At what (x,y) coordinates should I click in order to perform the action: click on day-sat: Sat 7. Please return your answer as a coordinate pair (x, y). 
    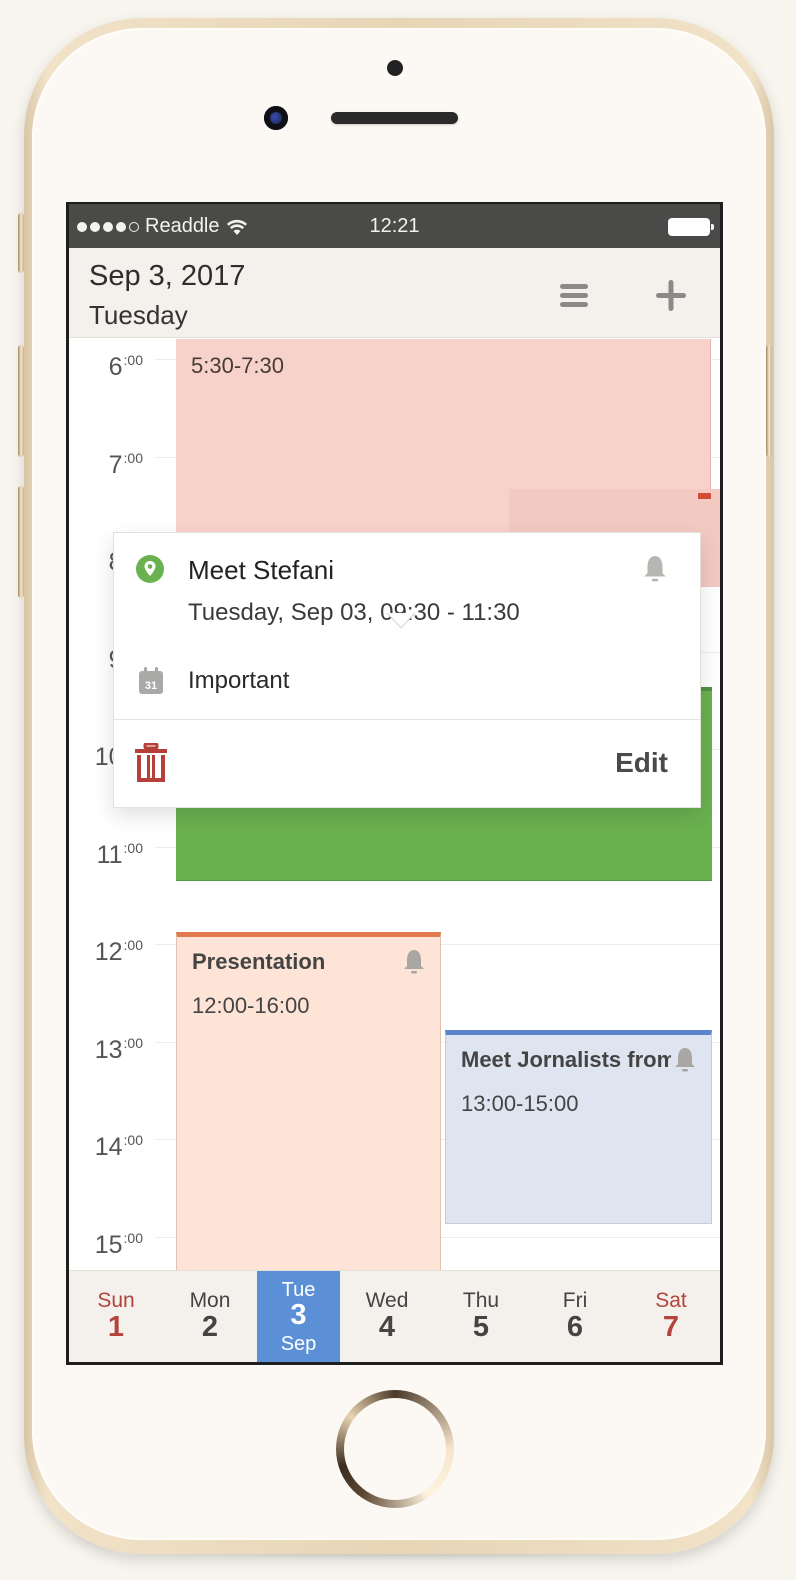
    Looking at the image, I should click on (671, 1316).